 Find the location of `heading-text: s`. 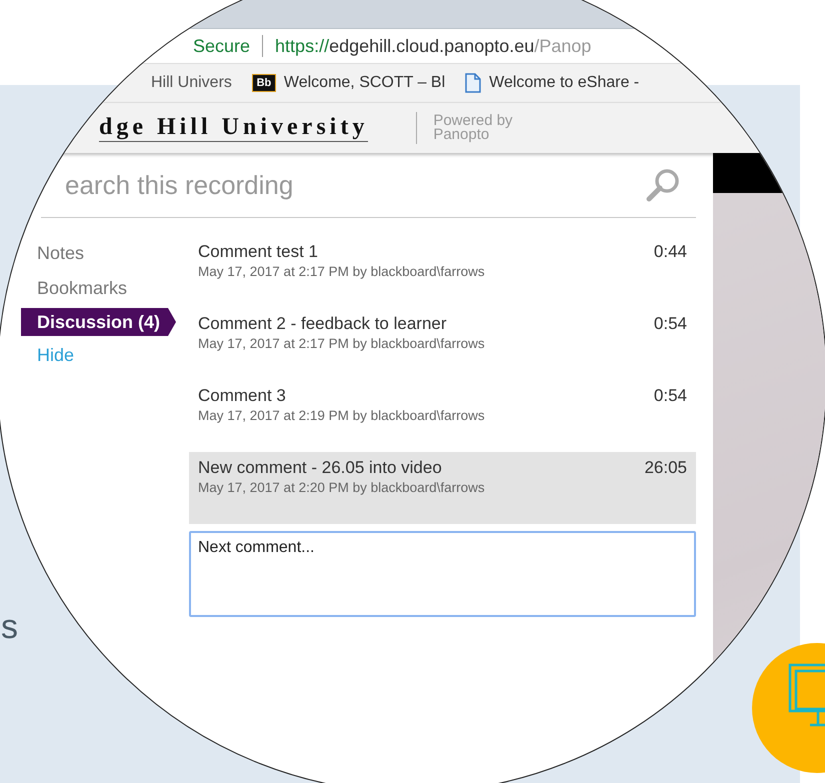

heading-text: s is located at coordinates (9, 627).